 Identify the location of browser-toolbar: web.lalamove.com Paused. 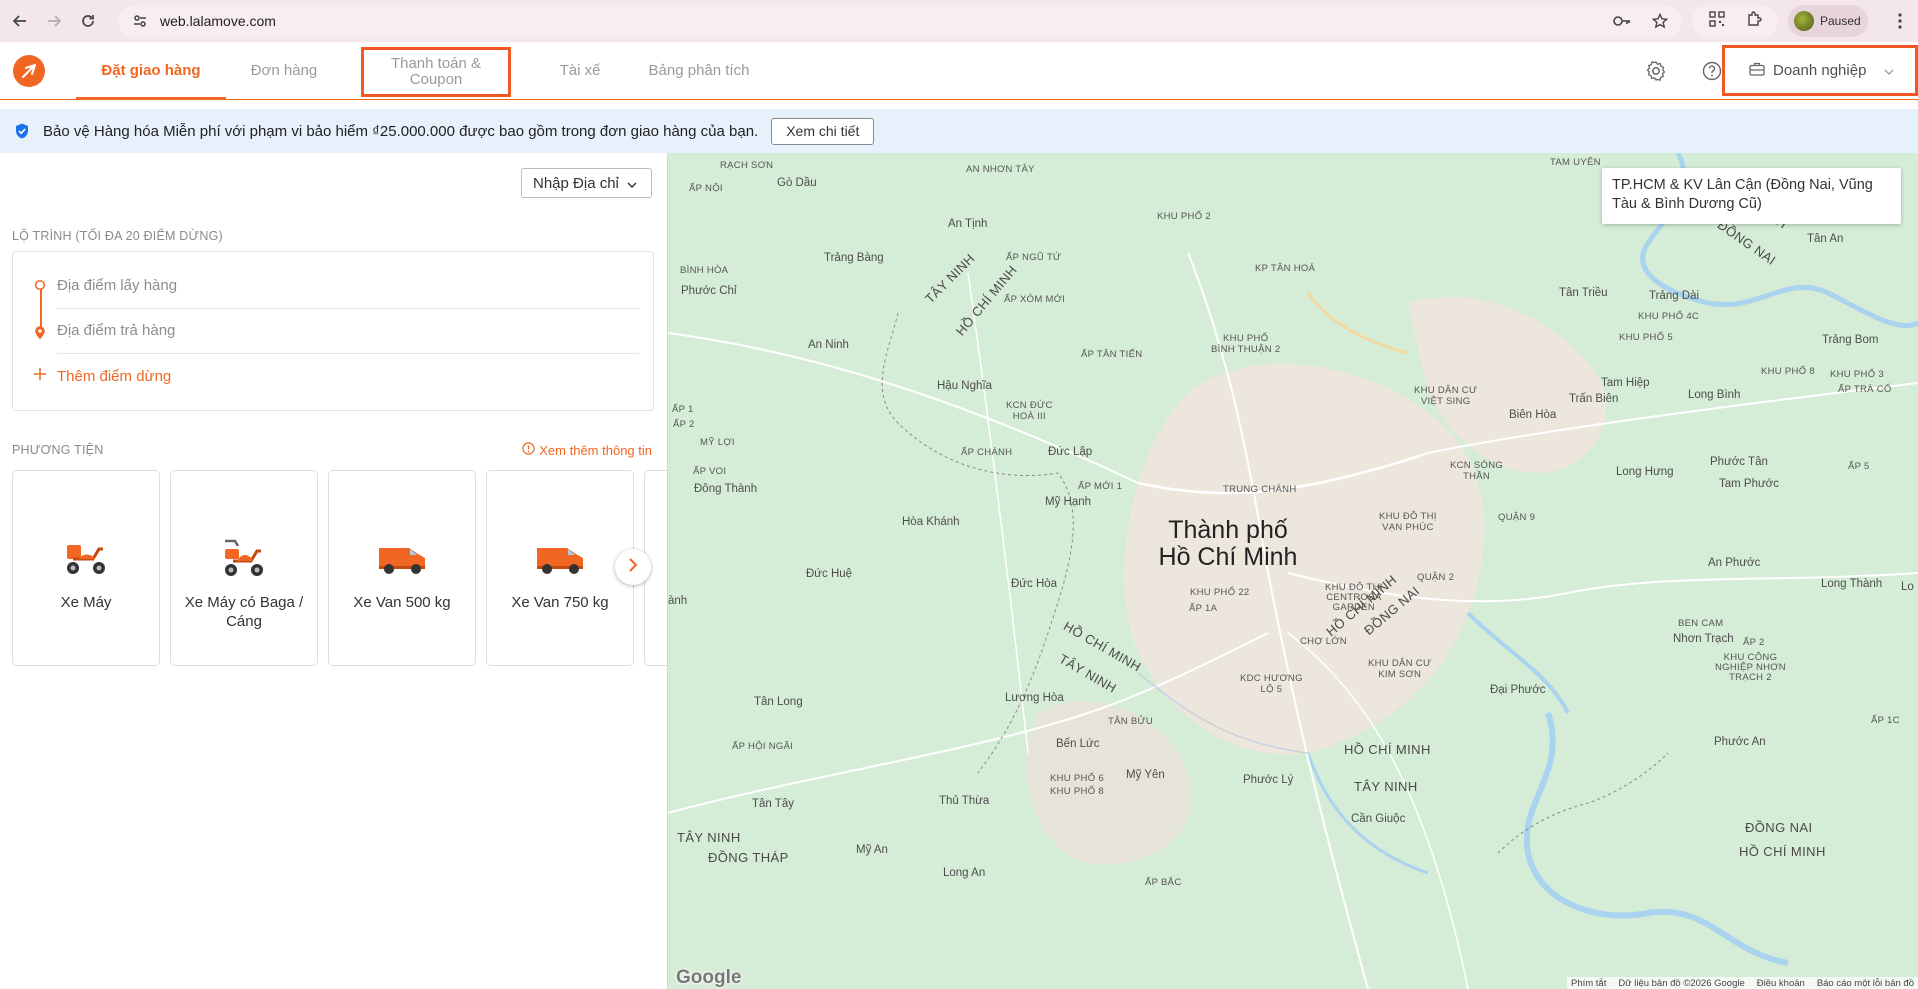
(959, 21).